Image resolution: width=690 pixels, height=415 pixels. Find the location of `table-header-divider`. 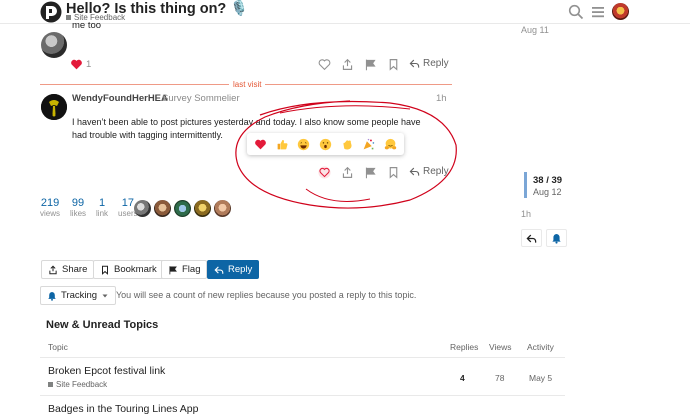

table-header-divider is located at coordinates (302, 357).